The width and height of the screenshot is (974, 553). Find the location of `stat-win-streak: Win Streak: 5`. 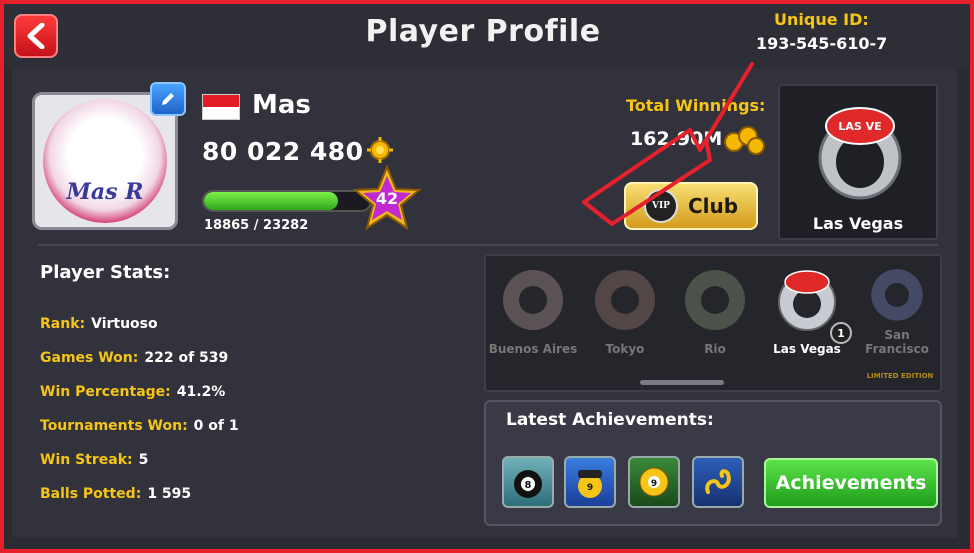

stat-win-streak: Win Streak: 5 is located at coordinates (94, 460).